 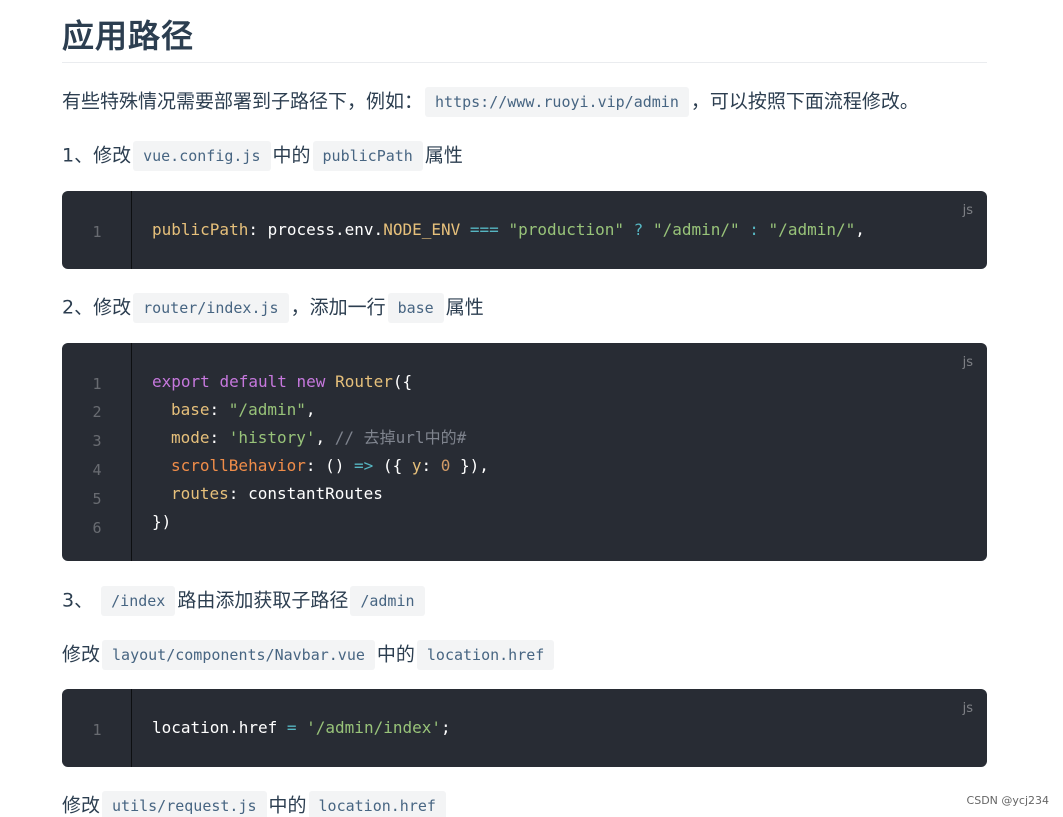 I want to click on line-number: 3, so click(x=97, y=441).